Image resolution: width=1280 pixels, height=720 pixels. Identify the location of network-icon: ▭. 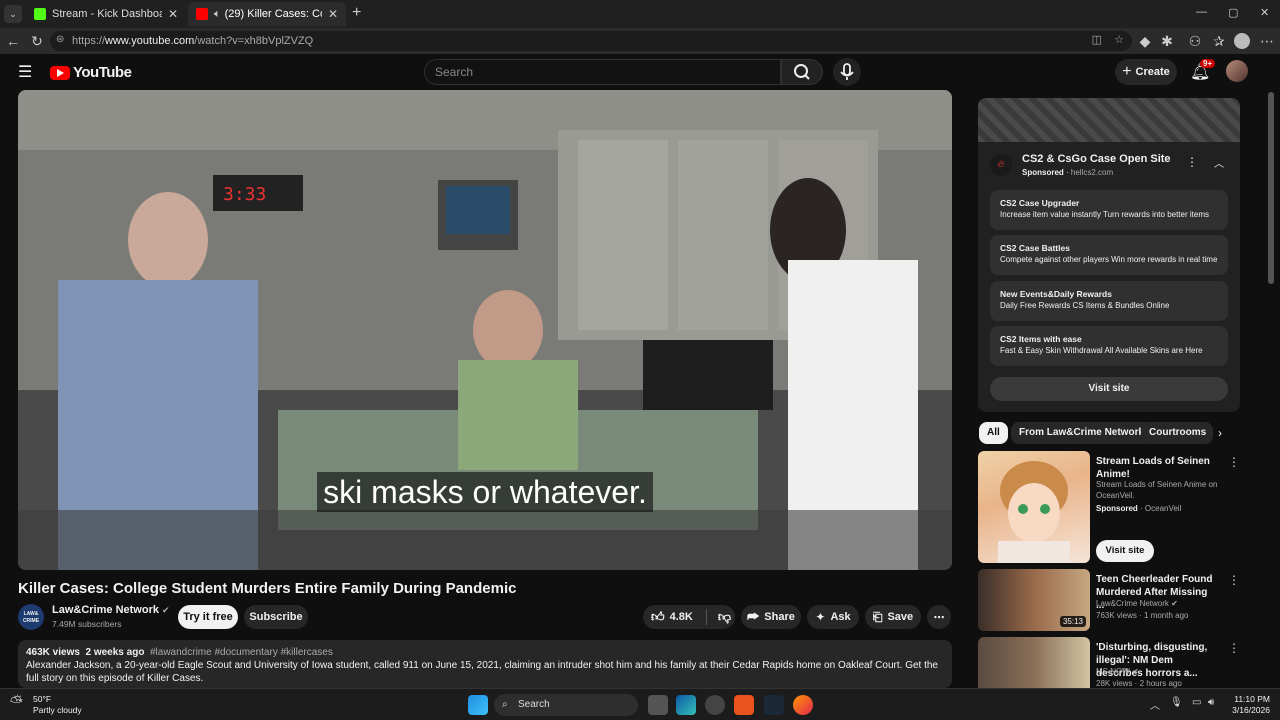
(1196, 702).